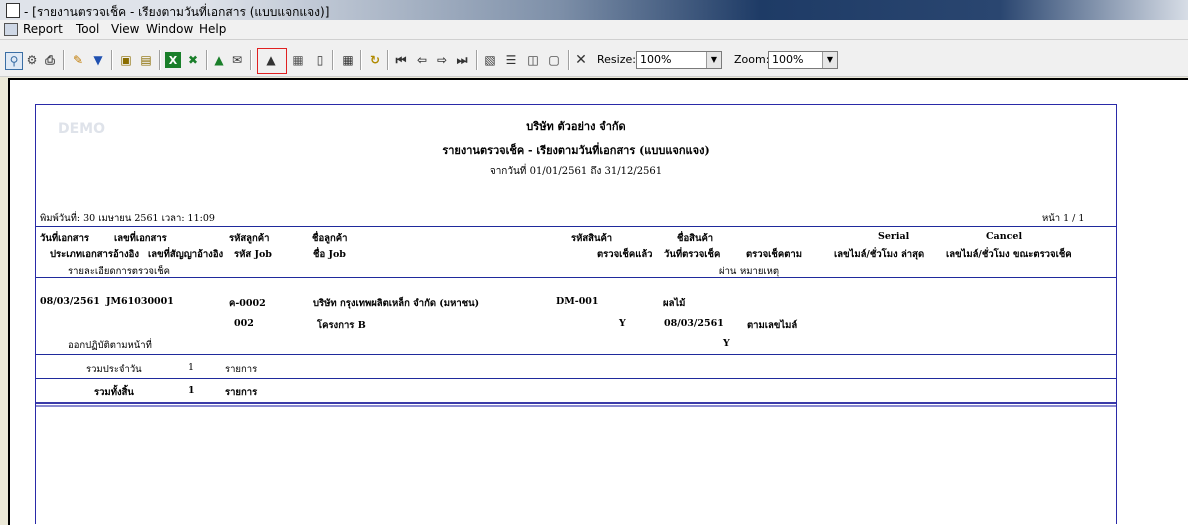 Image resolution: width=1188 pixels, height=525 pixels. What do you see at coordinates (576, 403) in the screenshot?
I see `grand-total-rule-top` at bounding box center [576, 403].